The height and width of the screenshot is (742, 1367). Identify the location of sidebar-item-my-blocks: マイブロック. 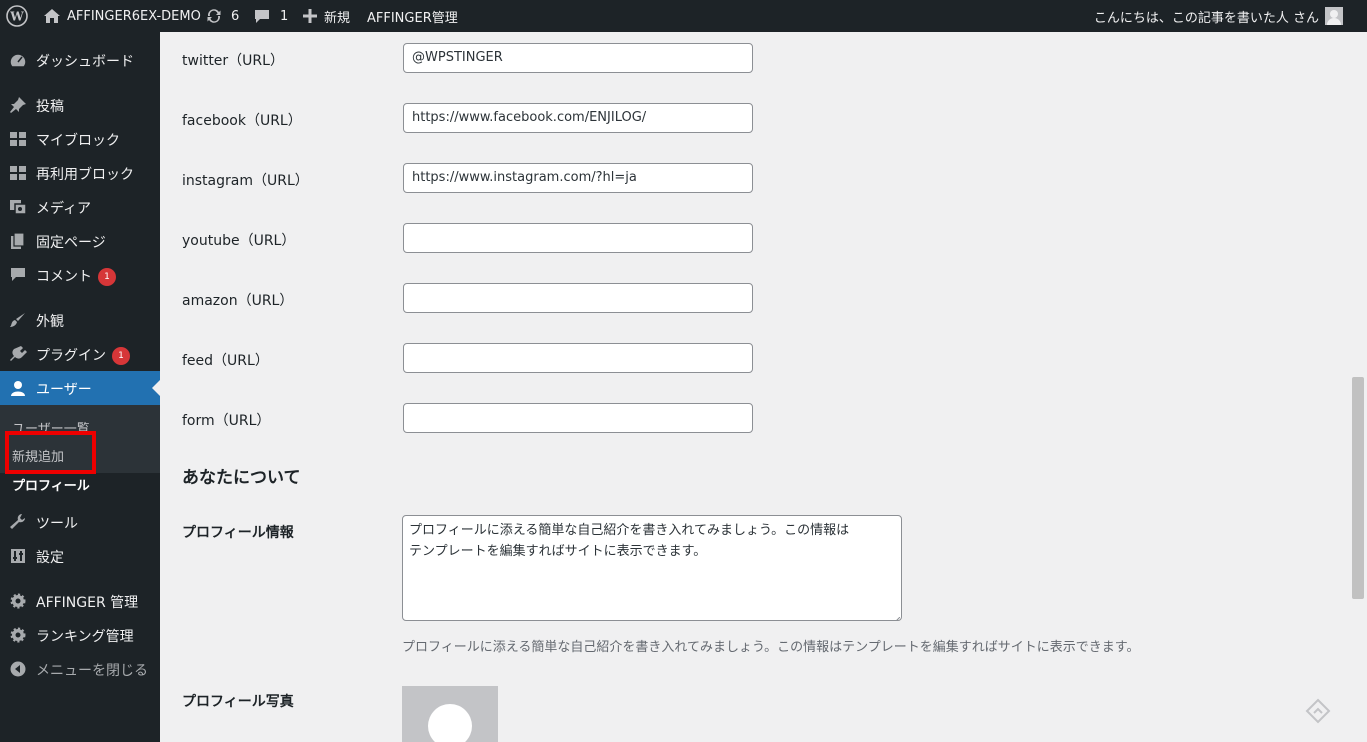
(80, 139).